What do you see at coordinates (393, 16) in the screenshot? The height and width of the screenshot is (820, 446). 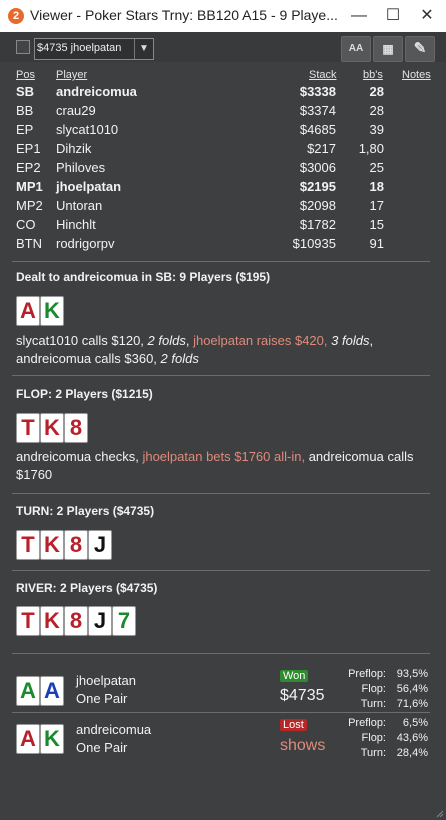 I see `maximize-button: ☐` at bounding box center [393, 16].